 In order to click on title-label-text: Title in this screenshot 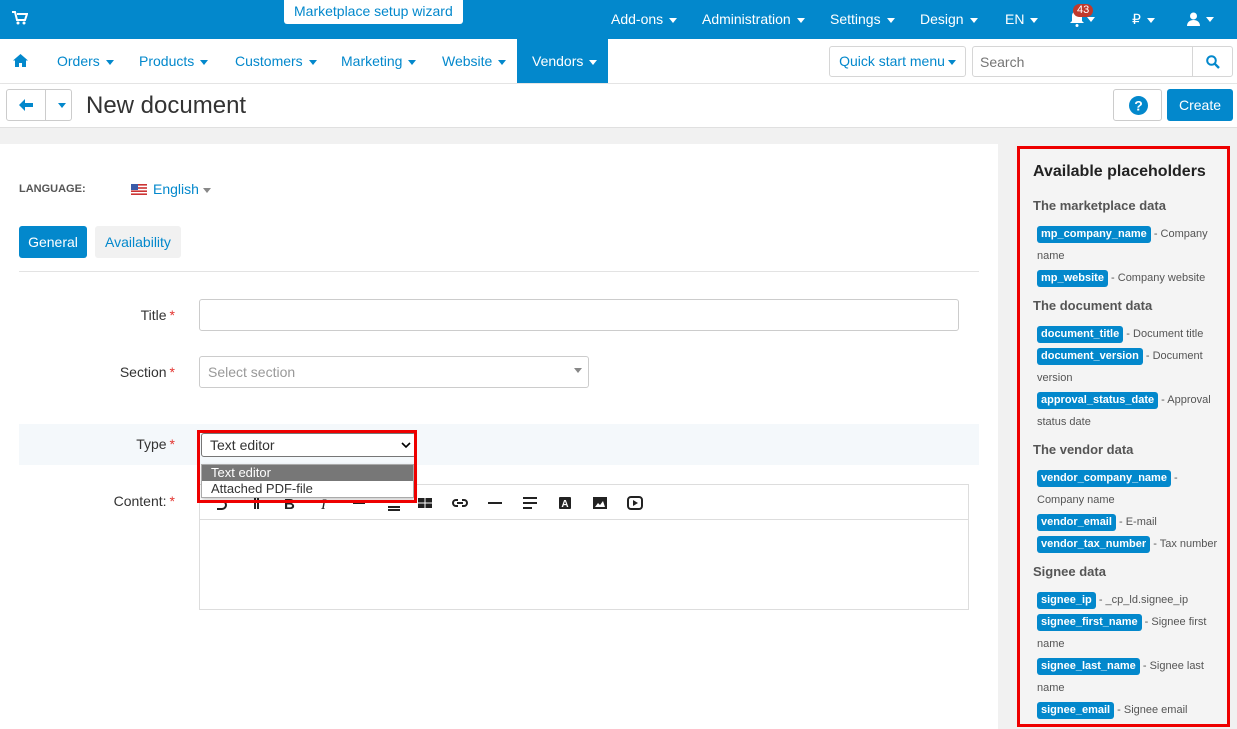, I will do `click(153, 315)`.